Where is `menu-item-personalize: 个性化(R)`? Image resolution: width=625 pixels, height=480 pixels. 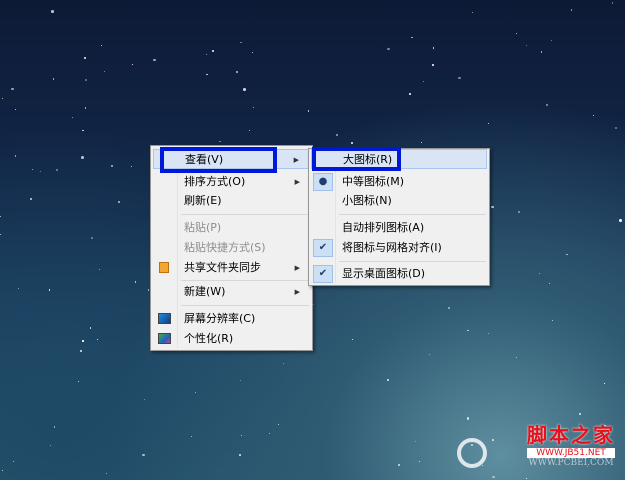
menu-item-personalize: 个性化(R) is located at coordinates (231, 339).